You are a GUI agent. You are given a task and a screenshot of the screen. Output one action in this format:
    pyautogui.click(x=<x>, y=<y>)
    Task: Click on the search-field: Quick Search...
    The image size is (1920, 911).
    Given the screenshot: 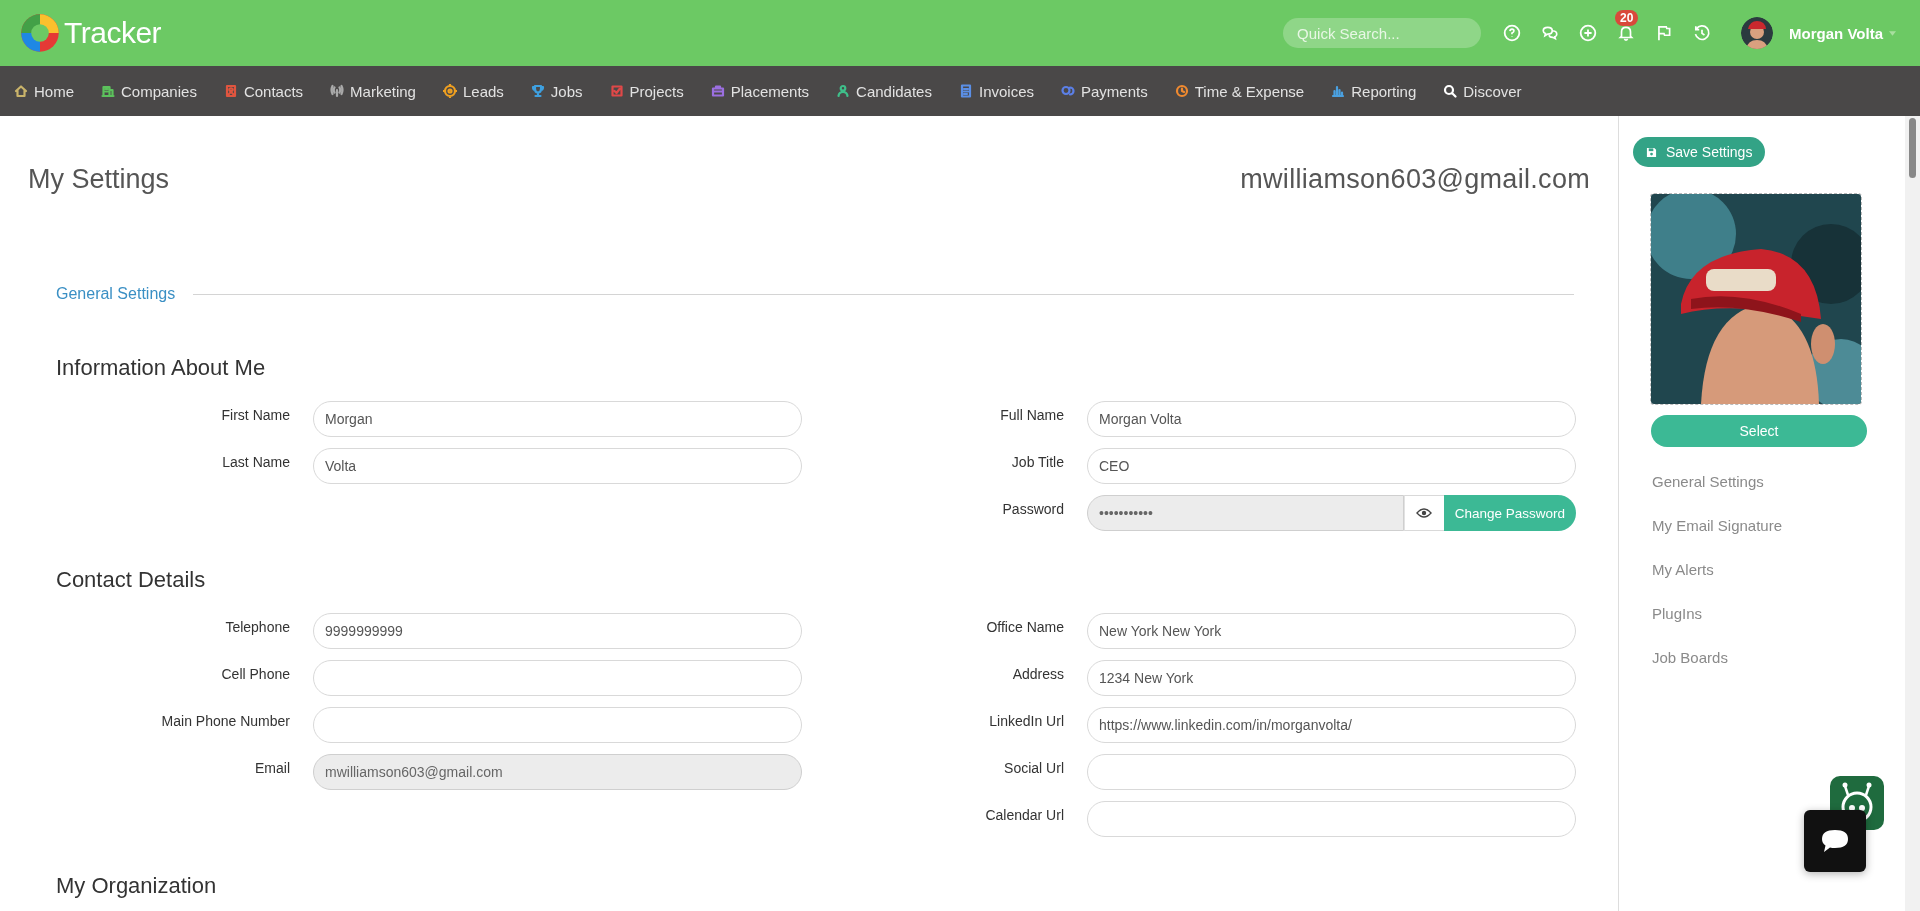 What is the action you would take?
    pyautogui.click(x=1382, y=33)
    